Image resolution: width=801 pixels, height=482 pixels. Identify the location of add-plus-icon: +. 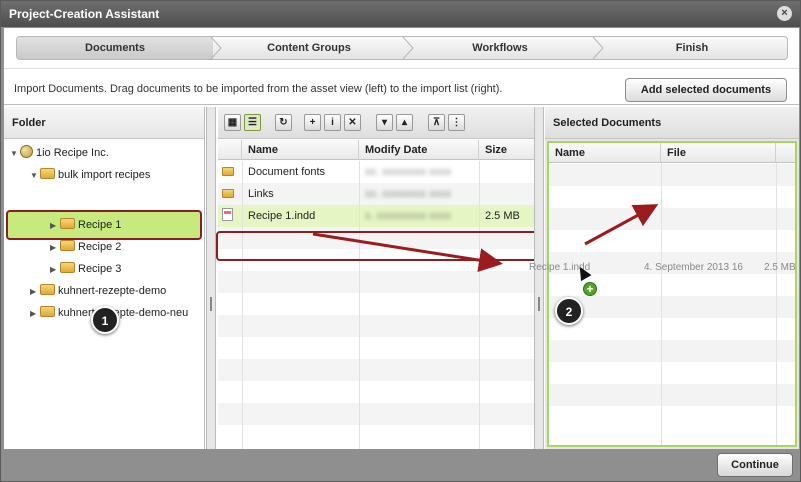
(590, 289).